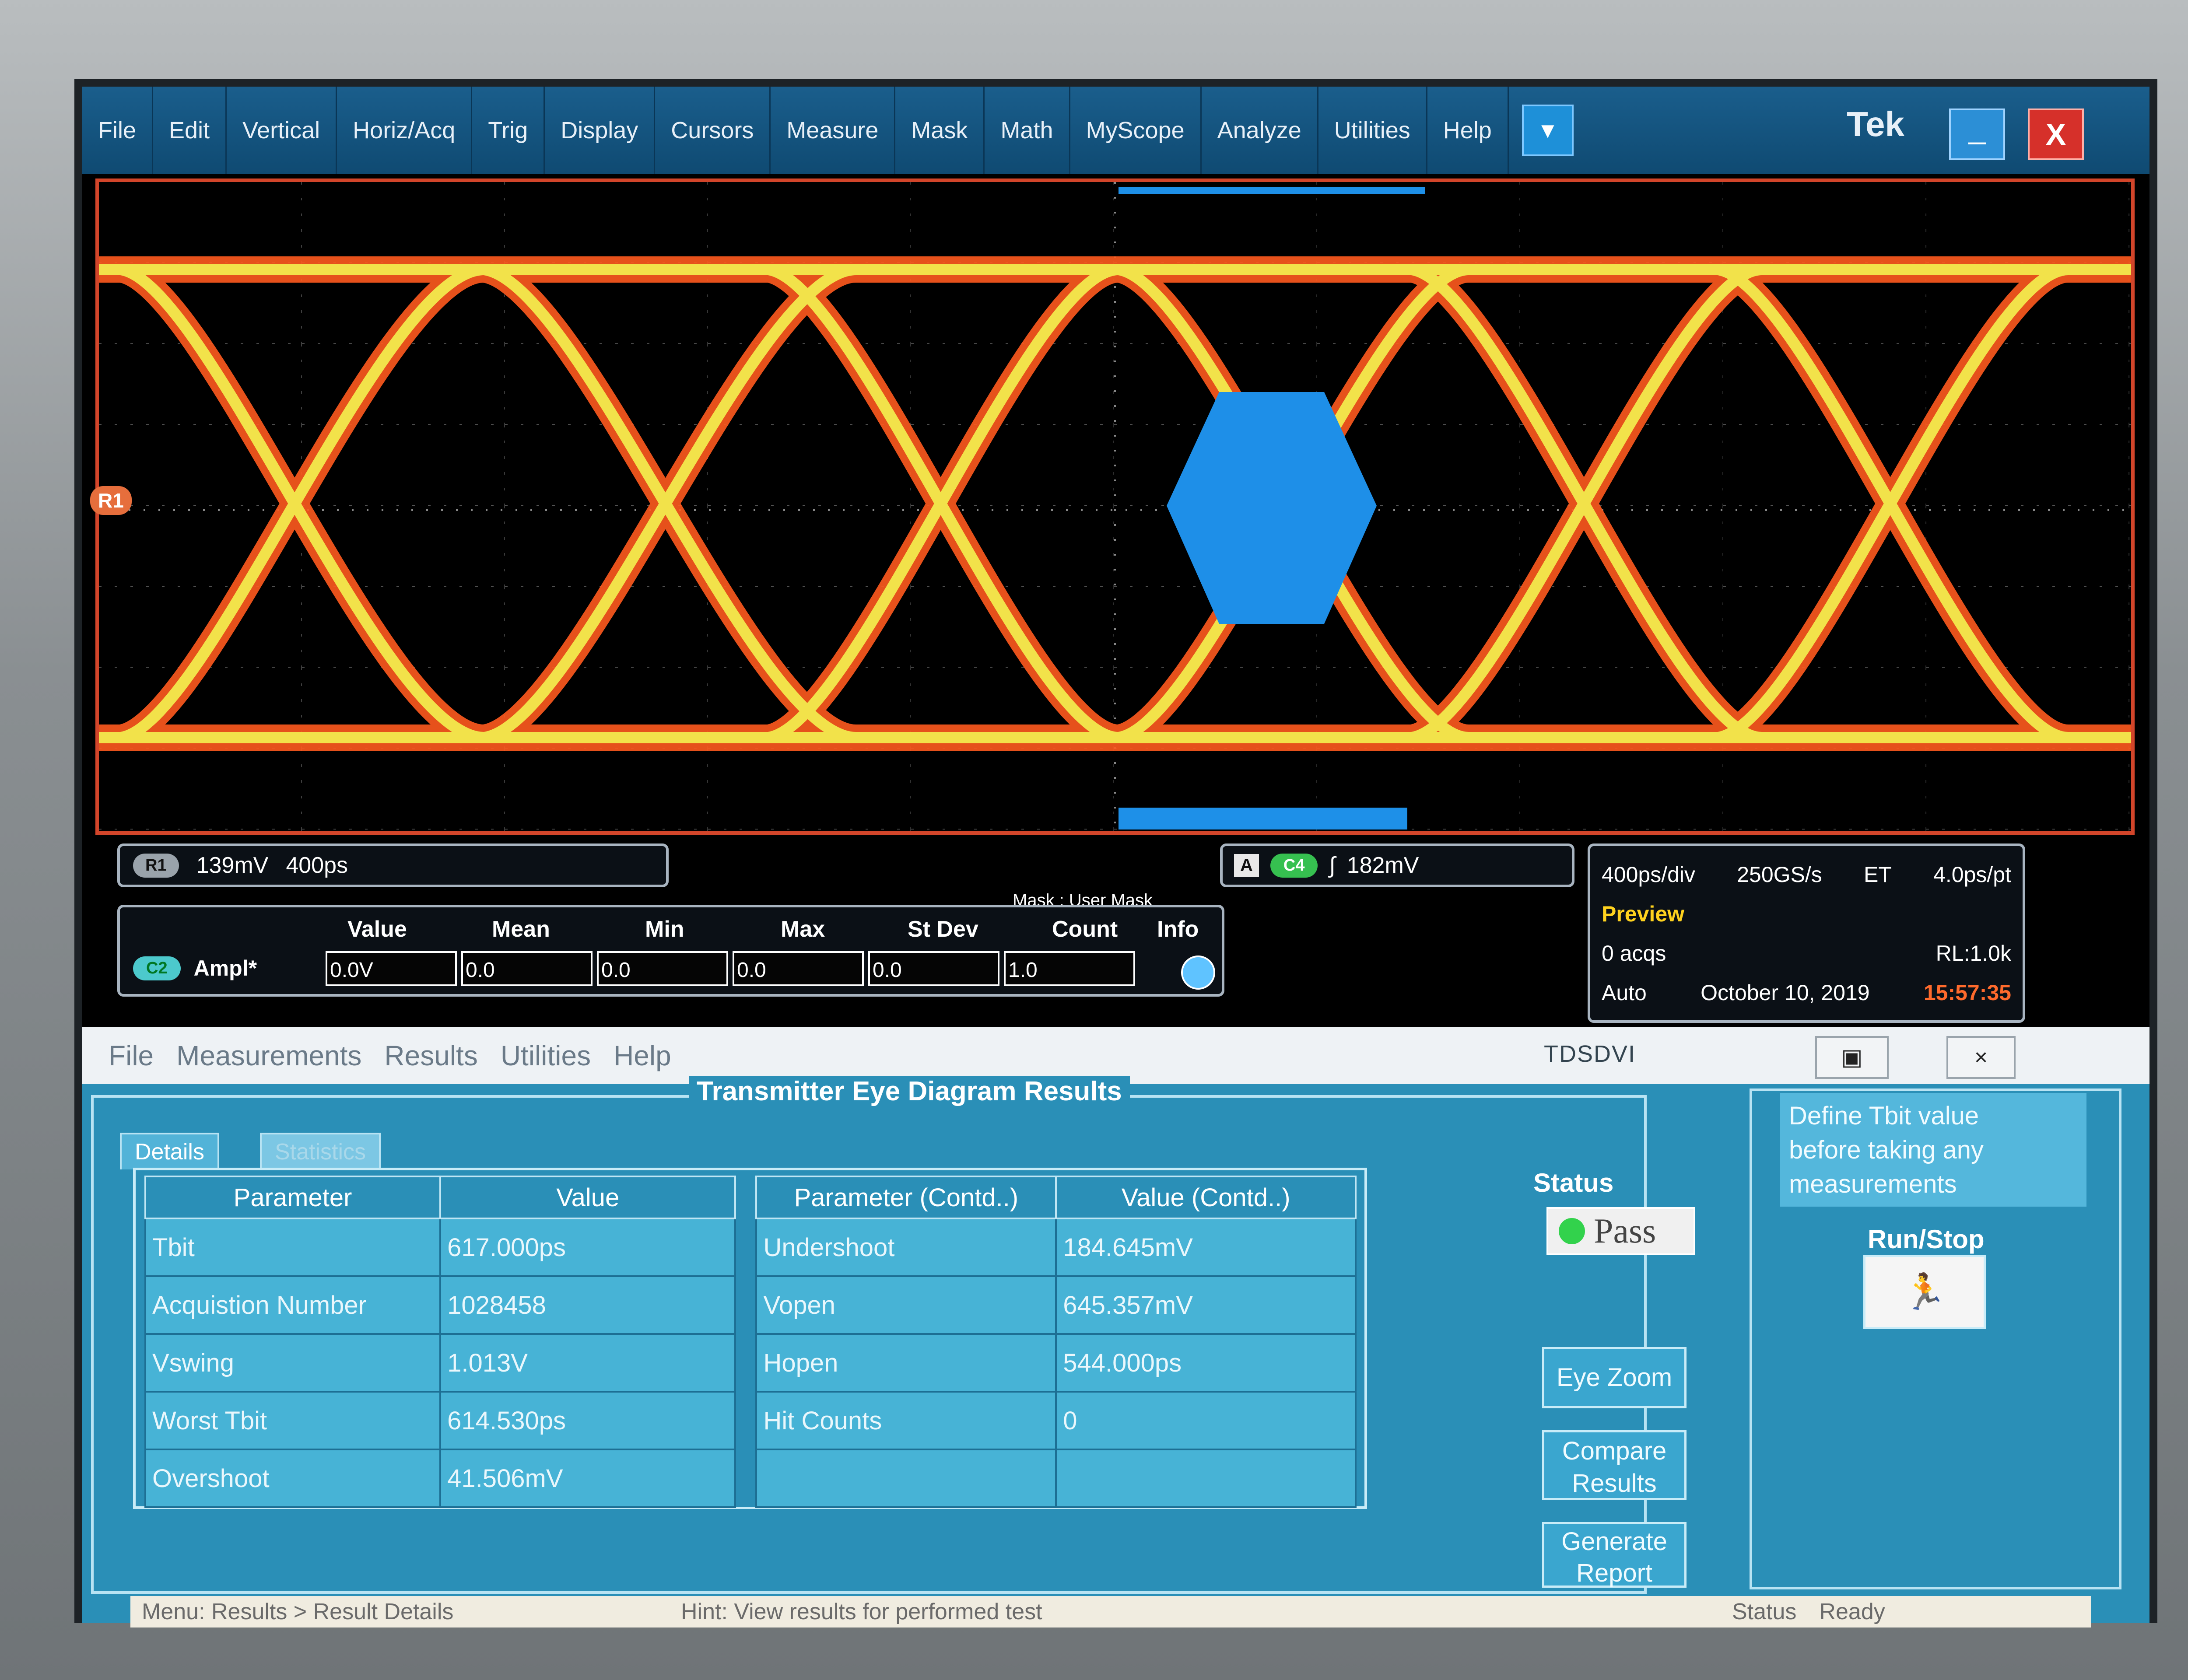 The width and height of the screenshot is (2188, 1680). I want to click on minimize-button: _, so click(1977, 134).